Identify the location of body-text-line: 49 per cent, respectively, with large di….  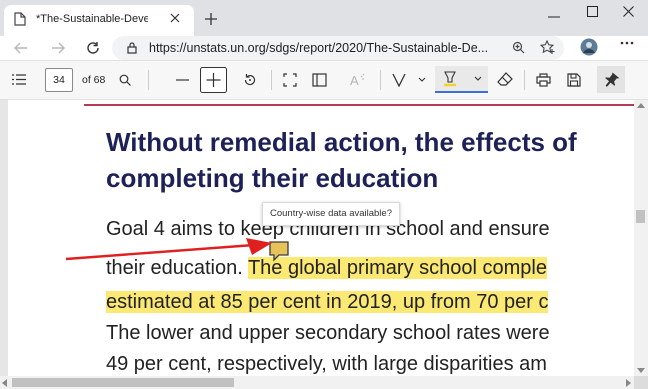
(326, 364).